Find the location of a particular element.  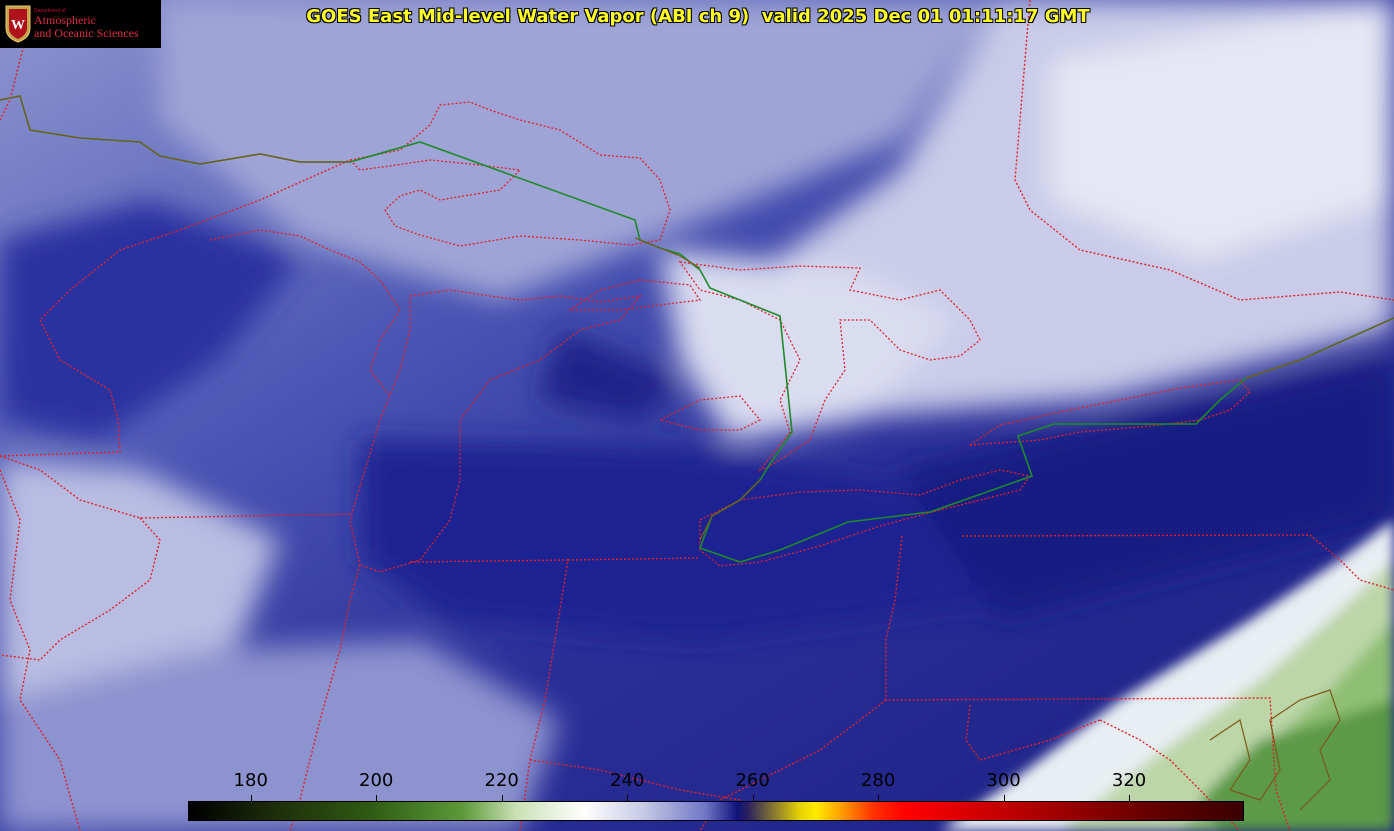

svg-text: W is located at coordinates (18, 25).